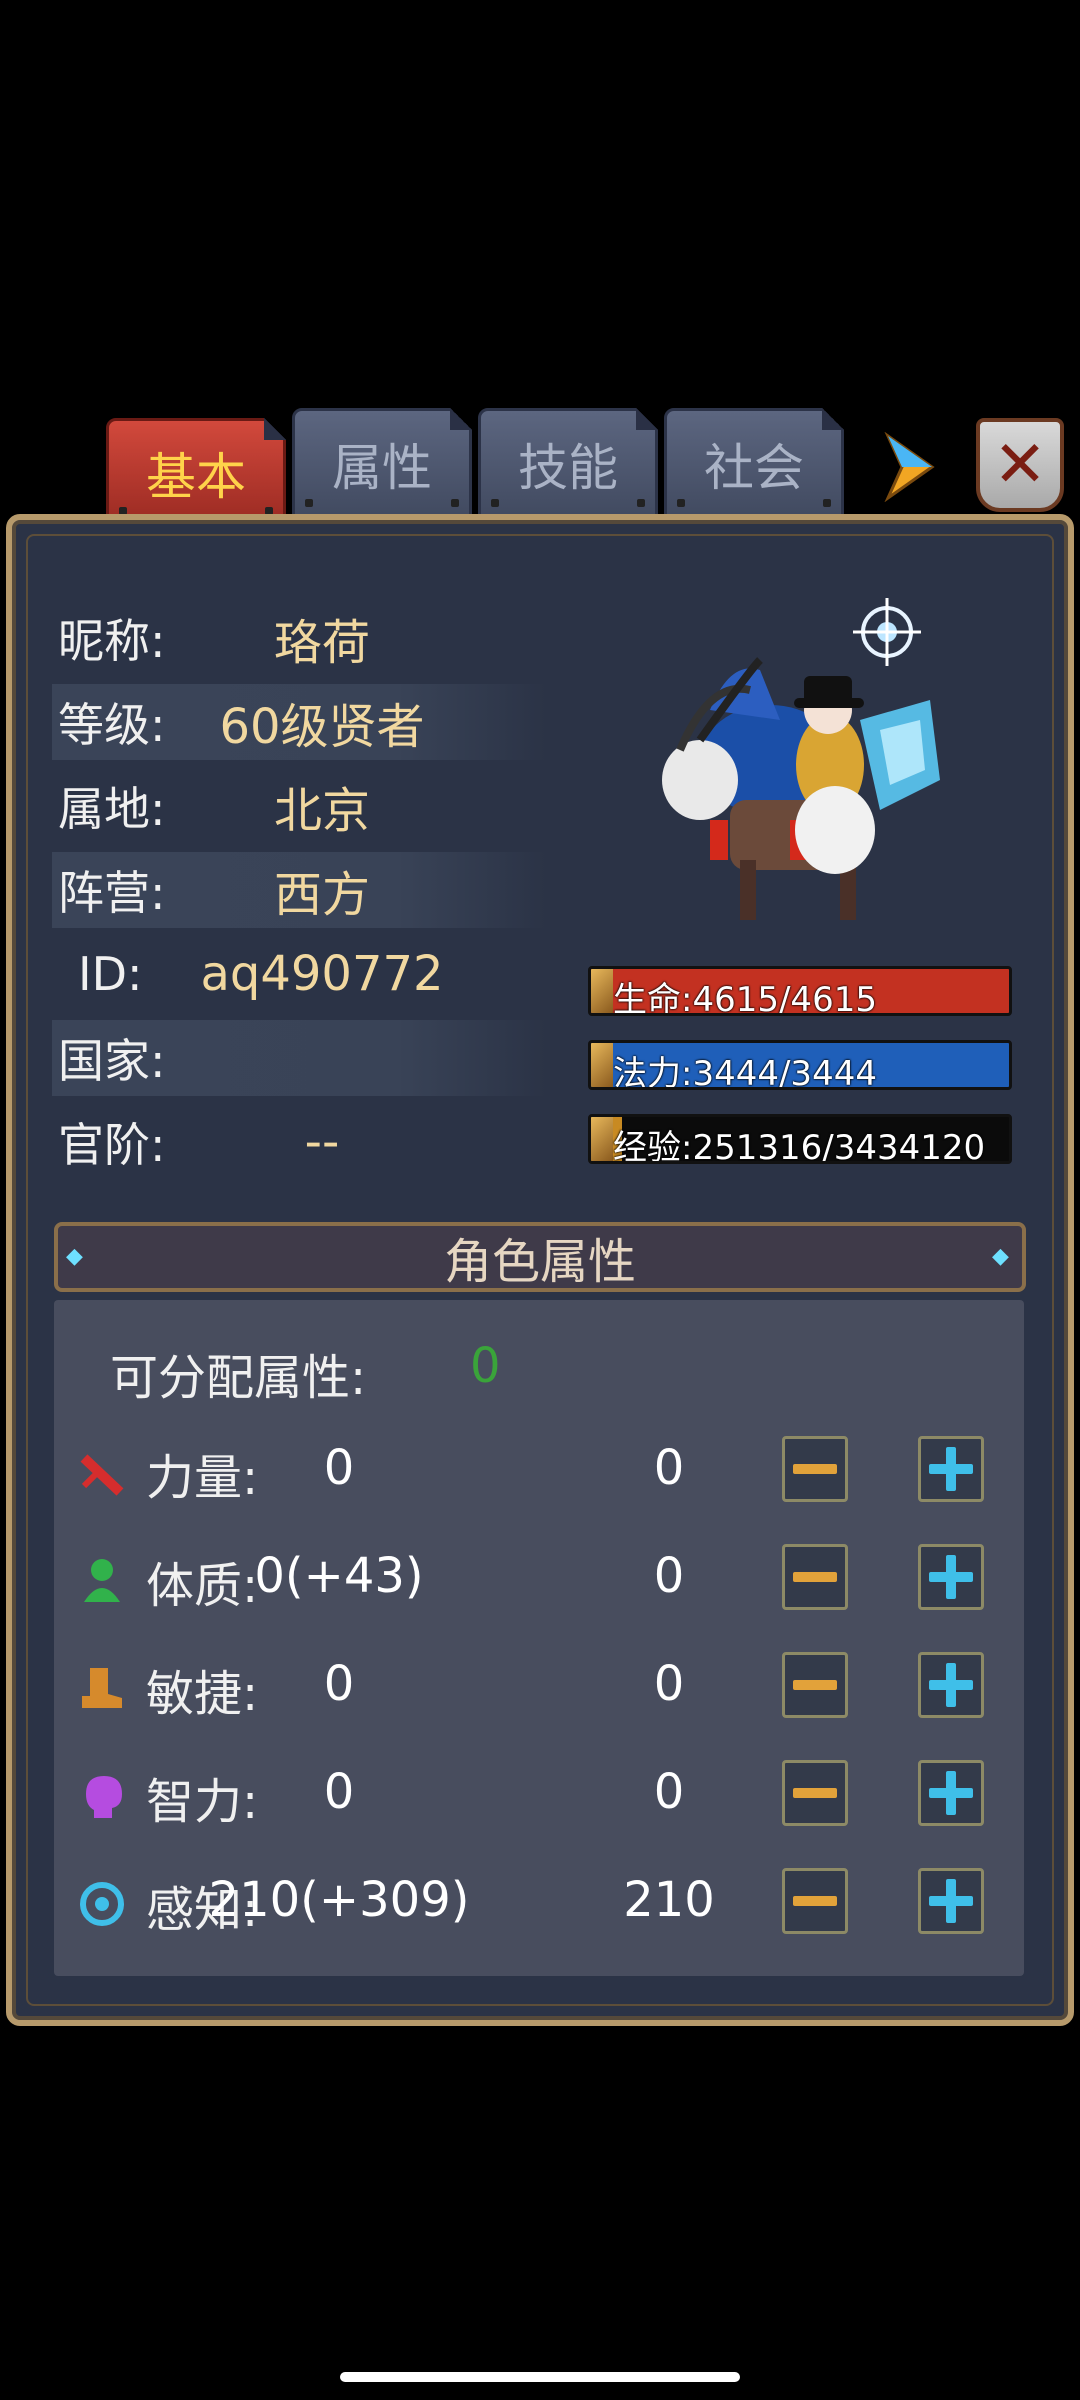  I want to click on attr-row-constitution: 体质: 0(+43) 0, so click(539, 1580).